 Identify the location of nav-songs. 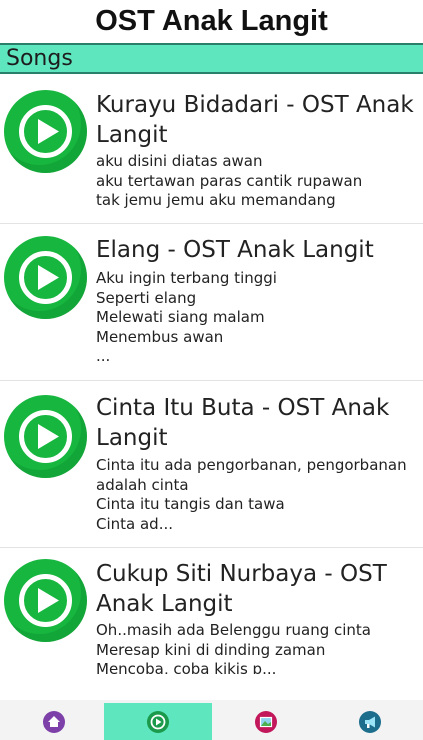
(158, 721).